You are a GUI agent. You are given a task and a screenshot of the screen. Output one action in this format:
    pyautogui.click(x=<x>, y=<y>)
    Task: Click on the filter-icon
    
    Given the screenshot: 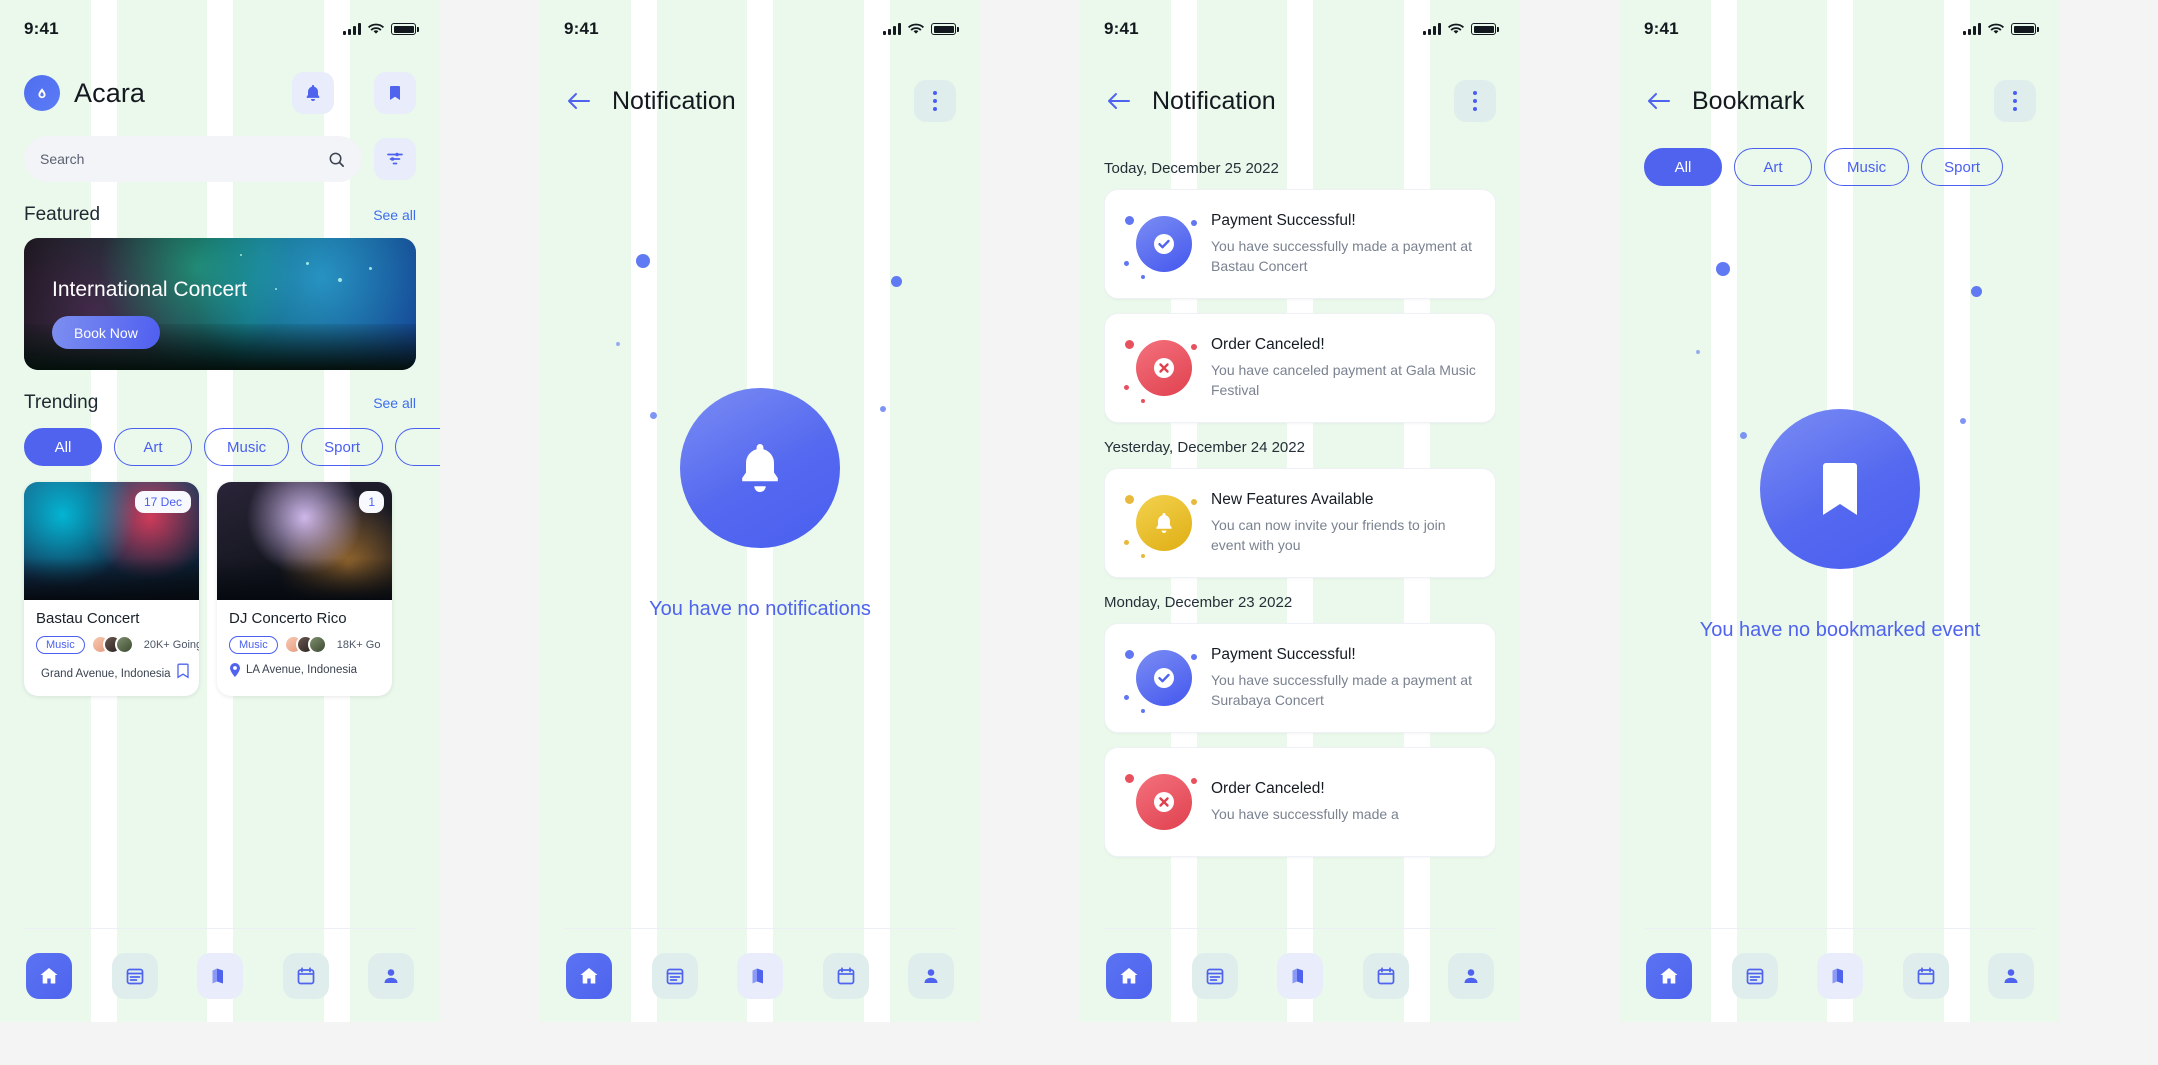 What is the action you would take?
    pyautogui.click(x=395, y=159)
    